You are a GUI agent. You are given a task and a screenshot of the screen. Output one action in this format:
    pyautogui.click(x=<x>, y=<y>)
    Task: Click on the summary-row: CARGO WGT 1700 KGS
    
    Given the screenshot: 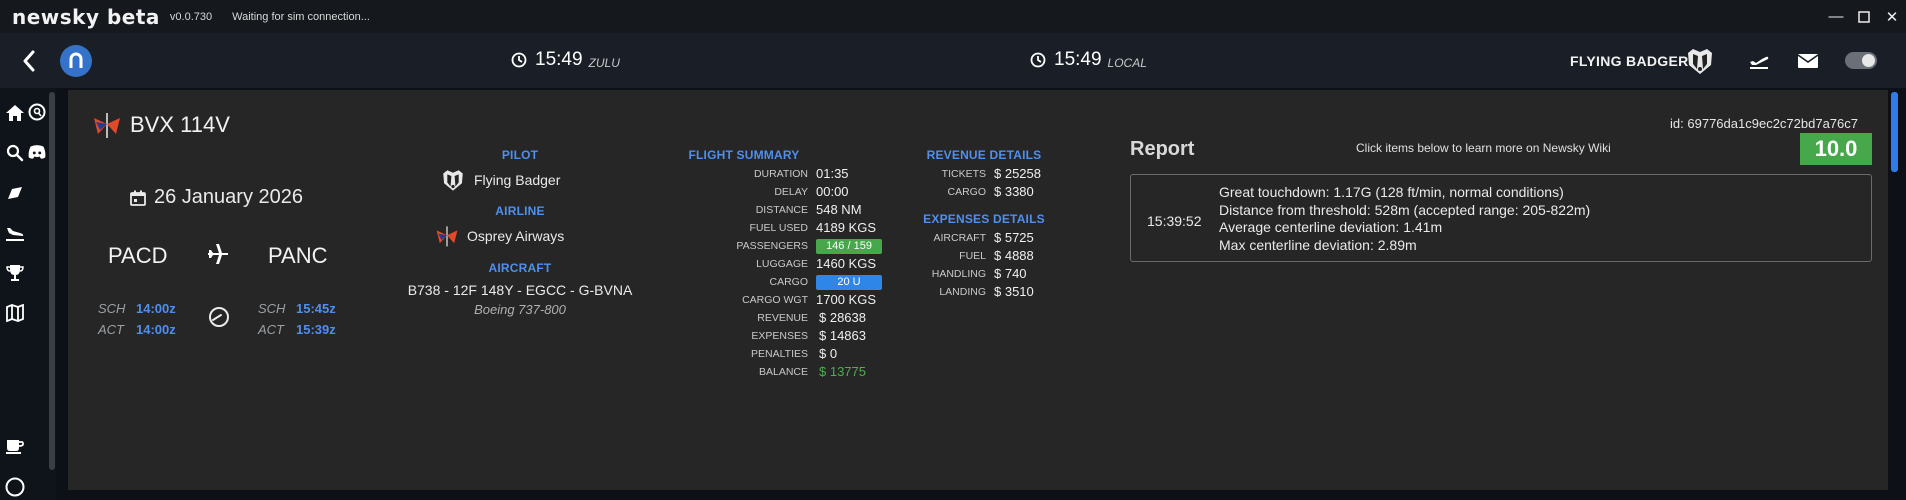 What is the action you would take?
    pyautogui.click(x=781, y=300)
    